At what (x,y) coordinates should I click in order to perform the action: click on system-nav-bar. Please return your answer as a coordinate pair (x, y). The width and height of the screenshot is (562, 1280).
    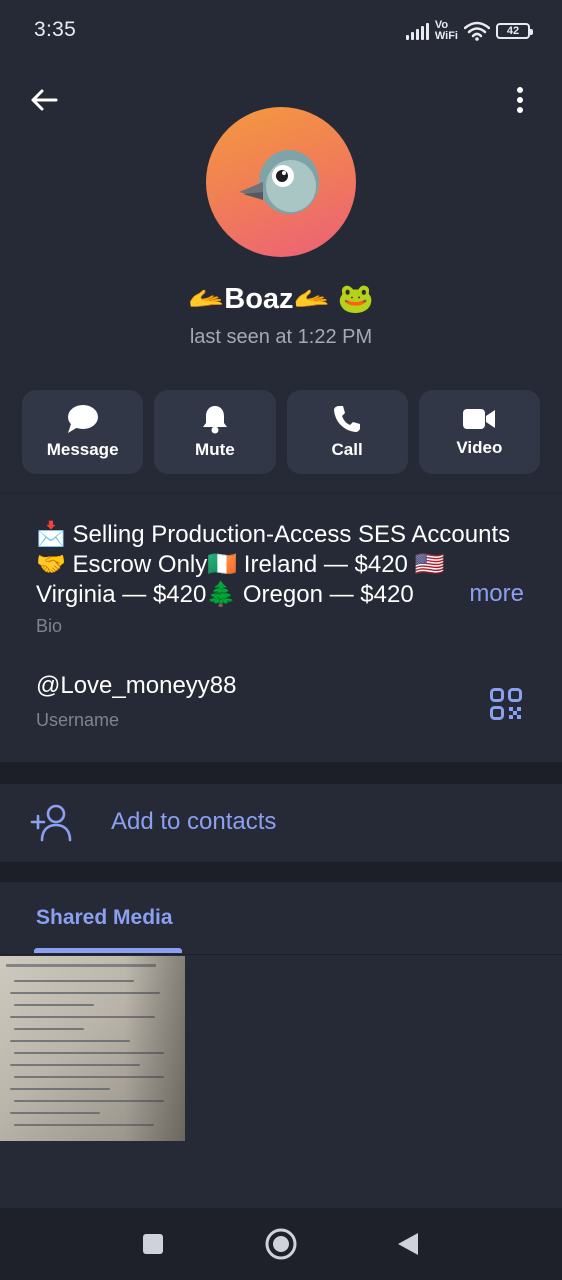
    Looking at the image, I should click on (281, 1244).